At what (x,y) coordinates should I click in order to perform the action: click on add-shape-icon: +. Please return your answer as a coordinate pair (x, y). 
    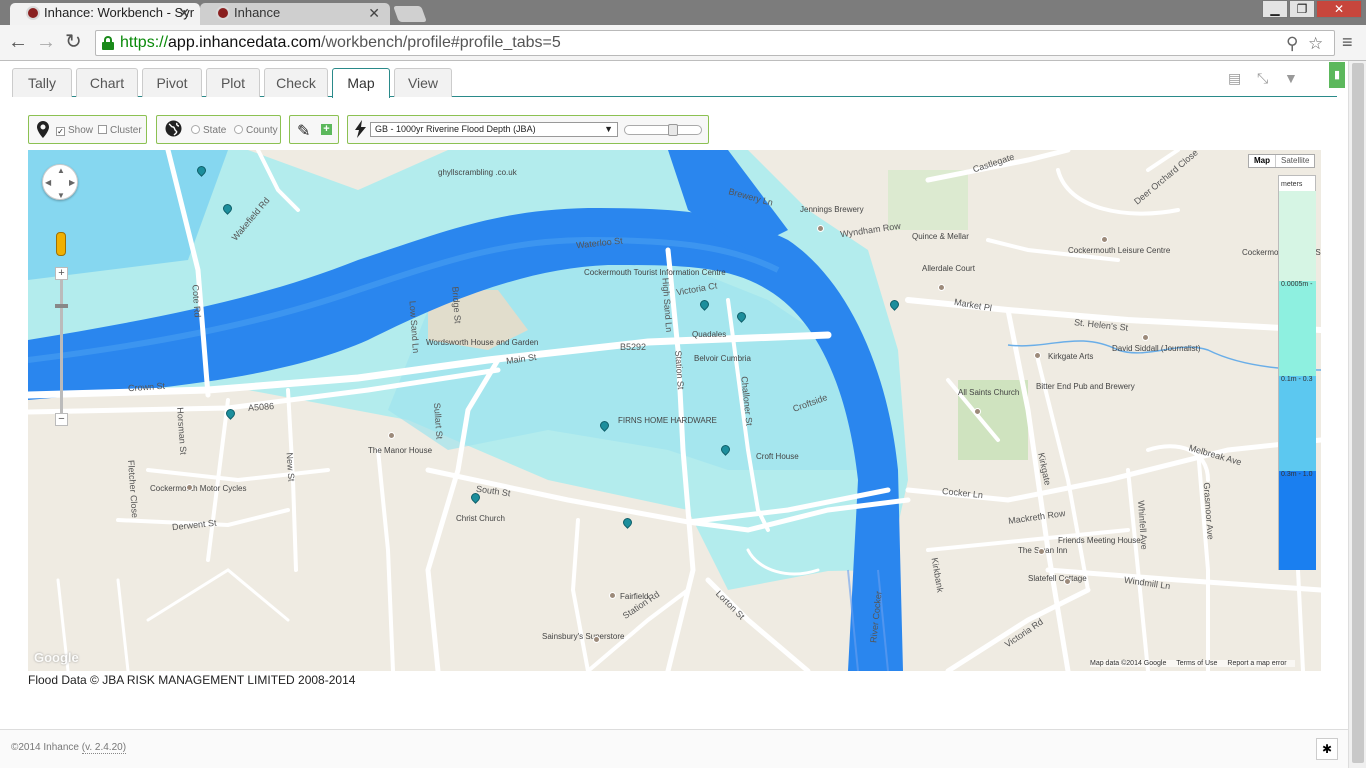
    Looking at the image, I should click on (326, 129).